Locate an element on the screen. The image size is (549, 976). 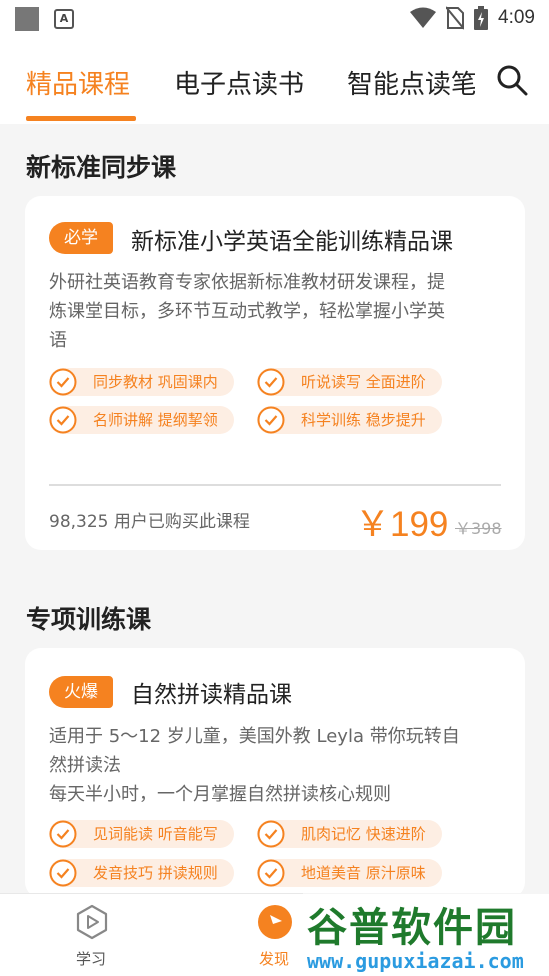
original-price: ￥398 is located at coordinates (478, 528).